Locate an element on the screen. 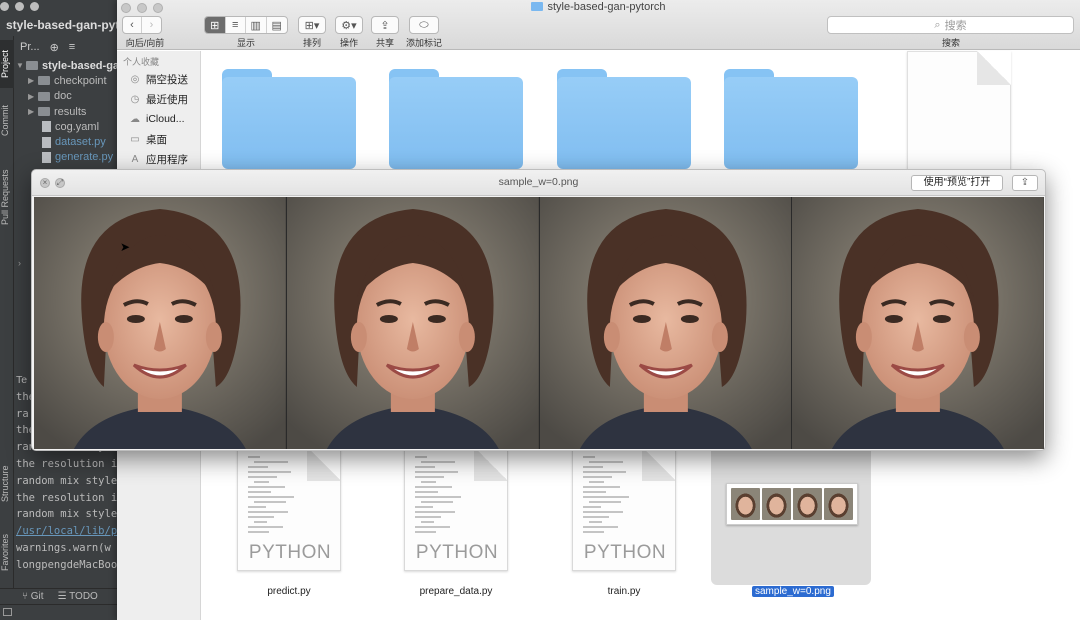 Image resolution: width=1080 pixels, height=620 pixels. git-tab: ⑂ Git is located at coordinates (33, 596).